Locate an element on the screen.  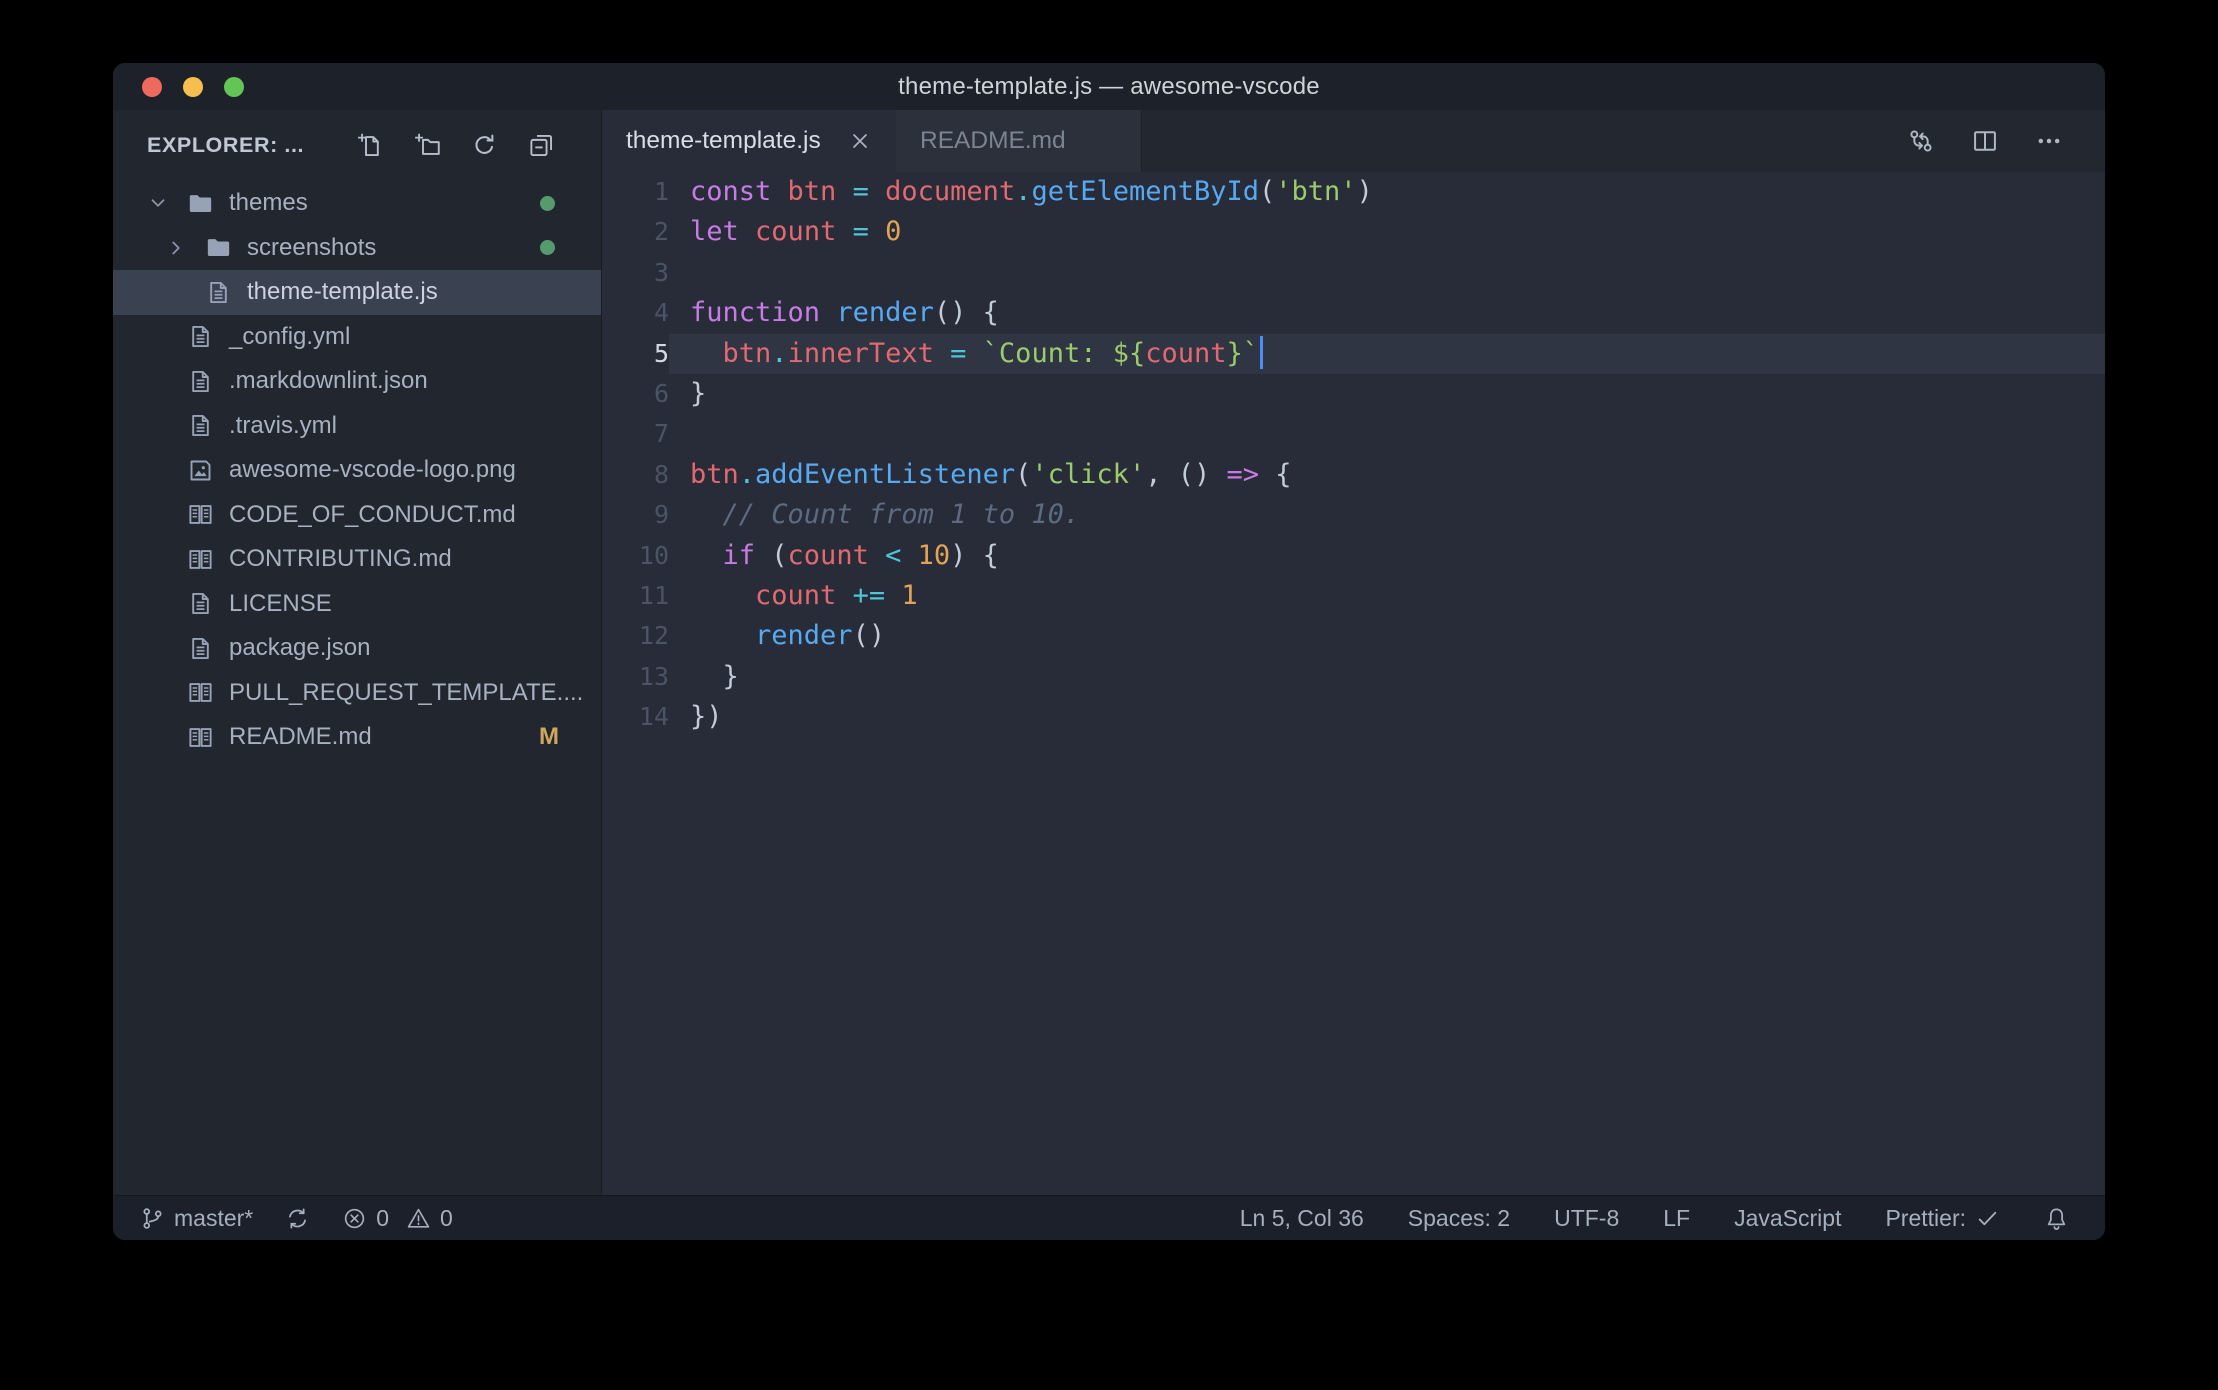
line-number: 2 is located at coordinates (661, 232).